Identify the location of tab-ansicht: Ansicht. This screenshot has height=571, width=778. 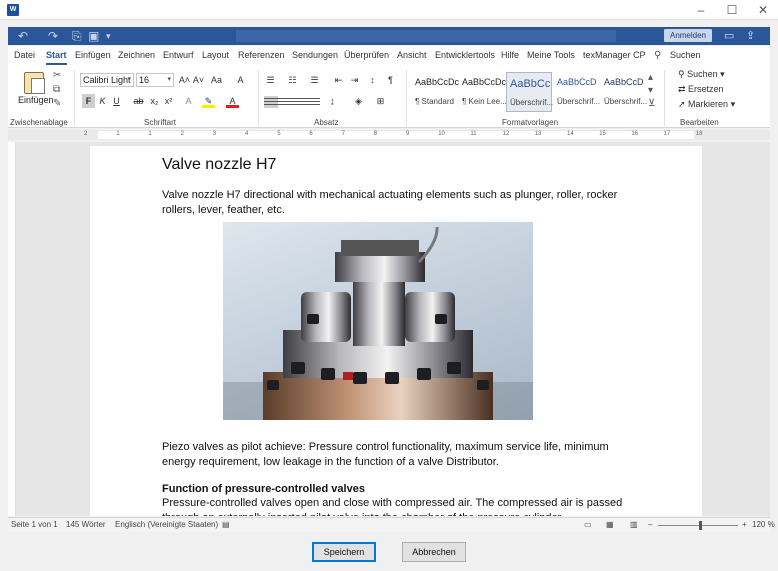
(412, 55).